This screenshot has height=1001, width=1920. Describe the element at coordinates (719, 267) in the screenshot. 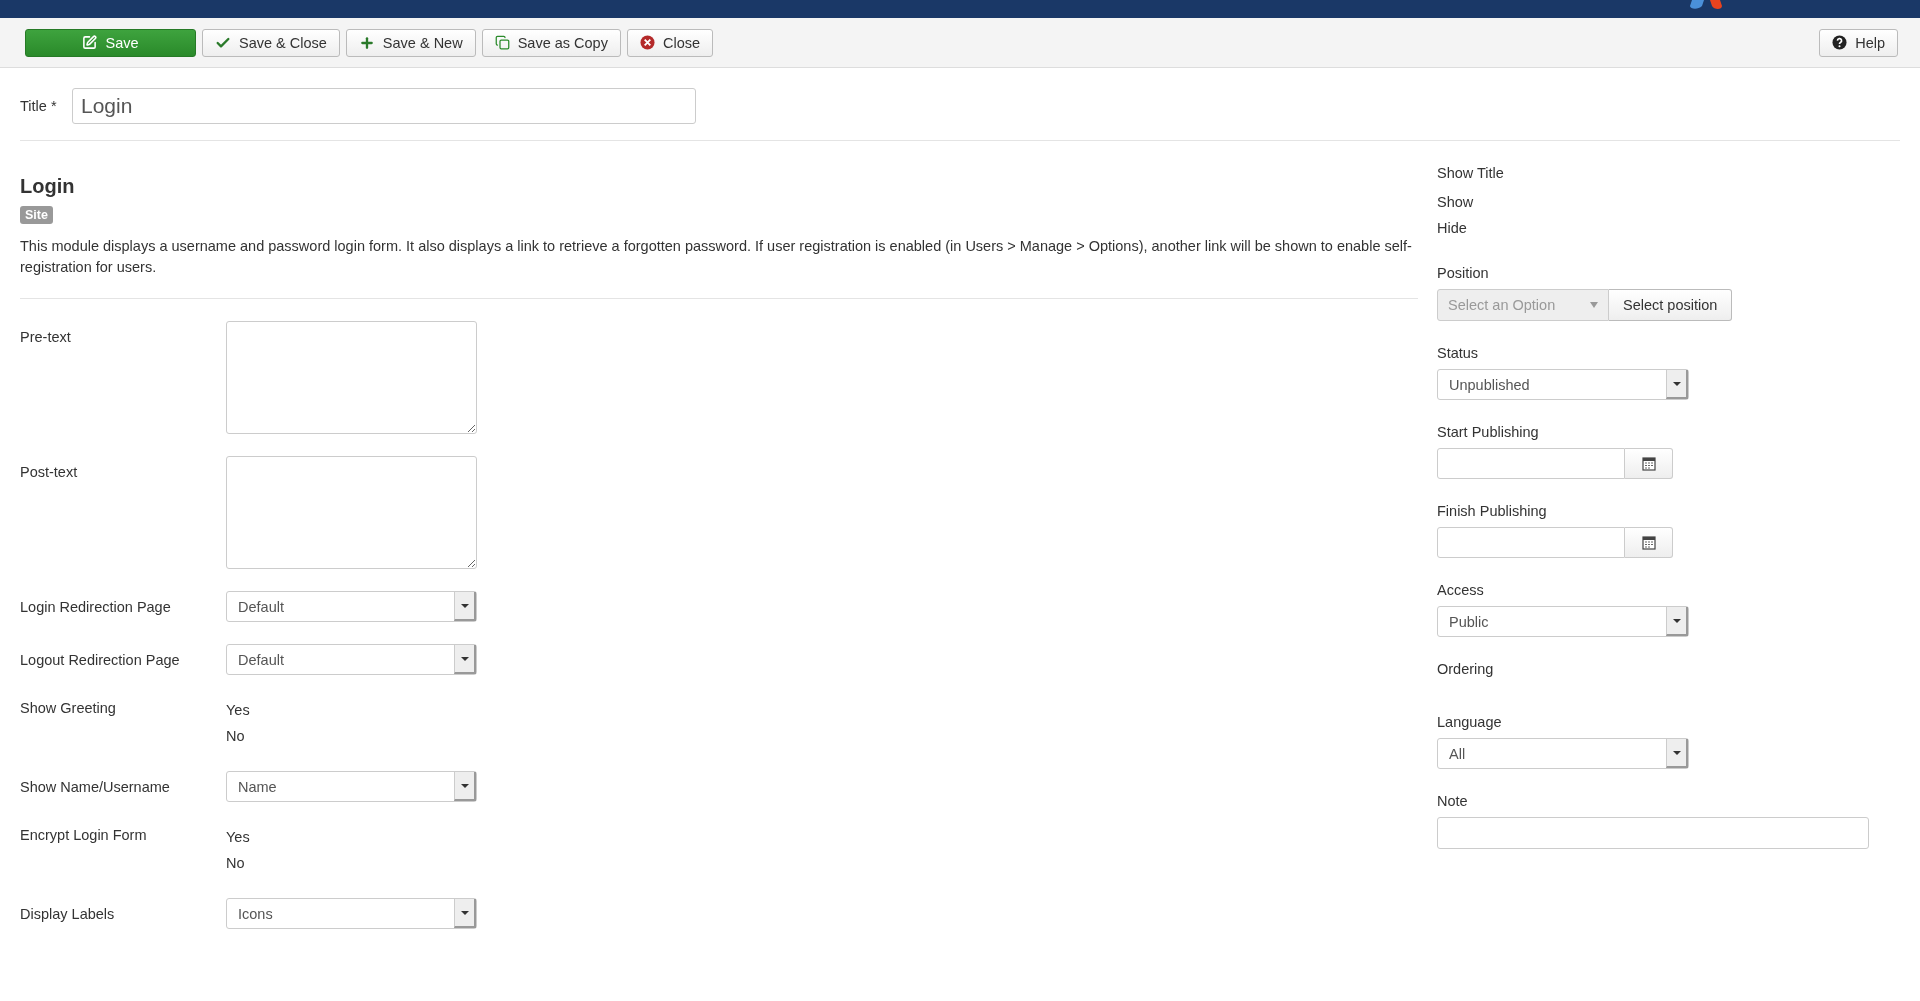

I see `module-description: This module displays a username and password login form. It also displays a link to retrieve a forgotten password. If user registration is enabled (in Users > Manage > Options), another link will be shown to enable self-registration for users.` at that location.